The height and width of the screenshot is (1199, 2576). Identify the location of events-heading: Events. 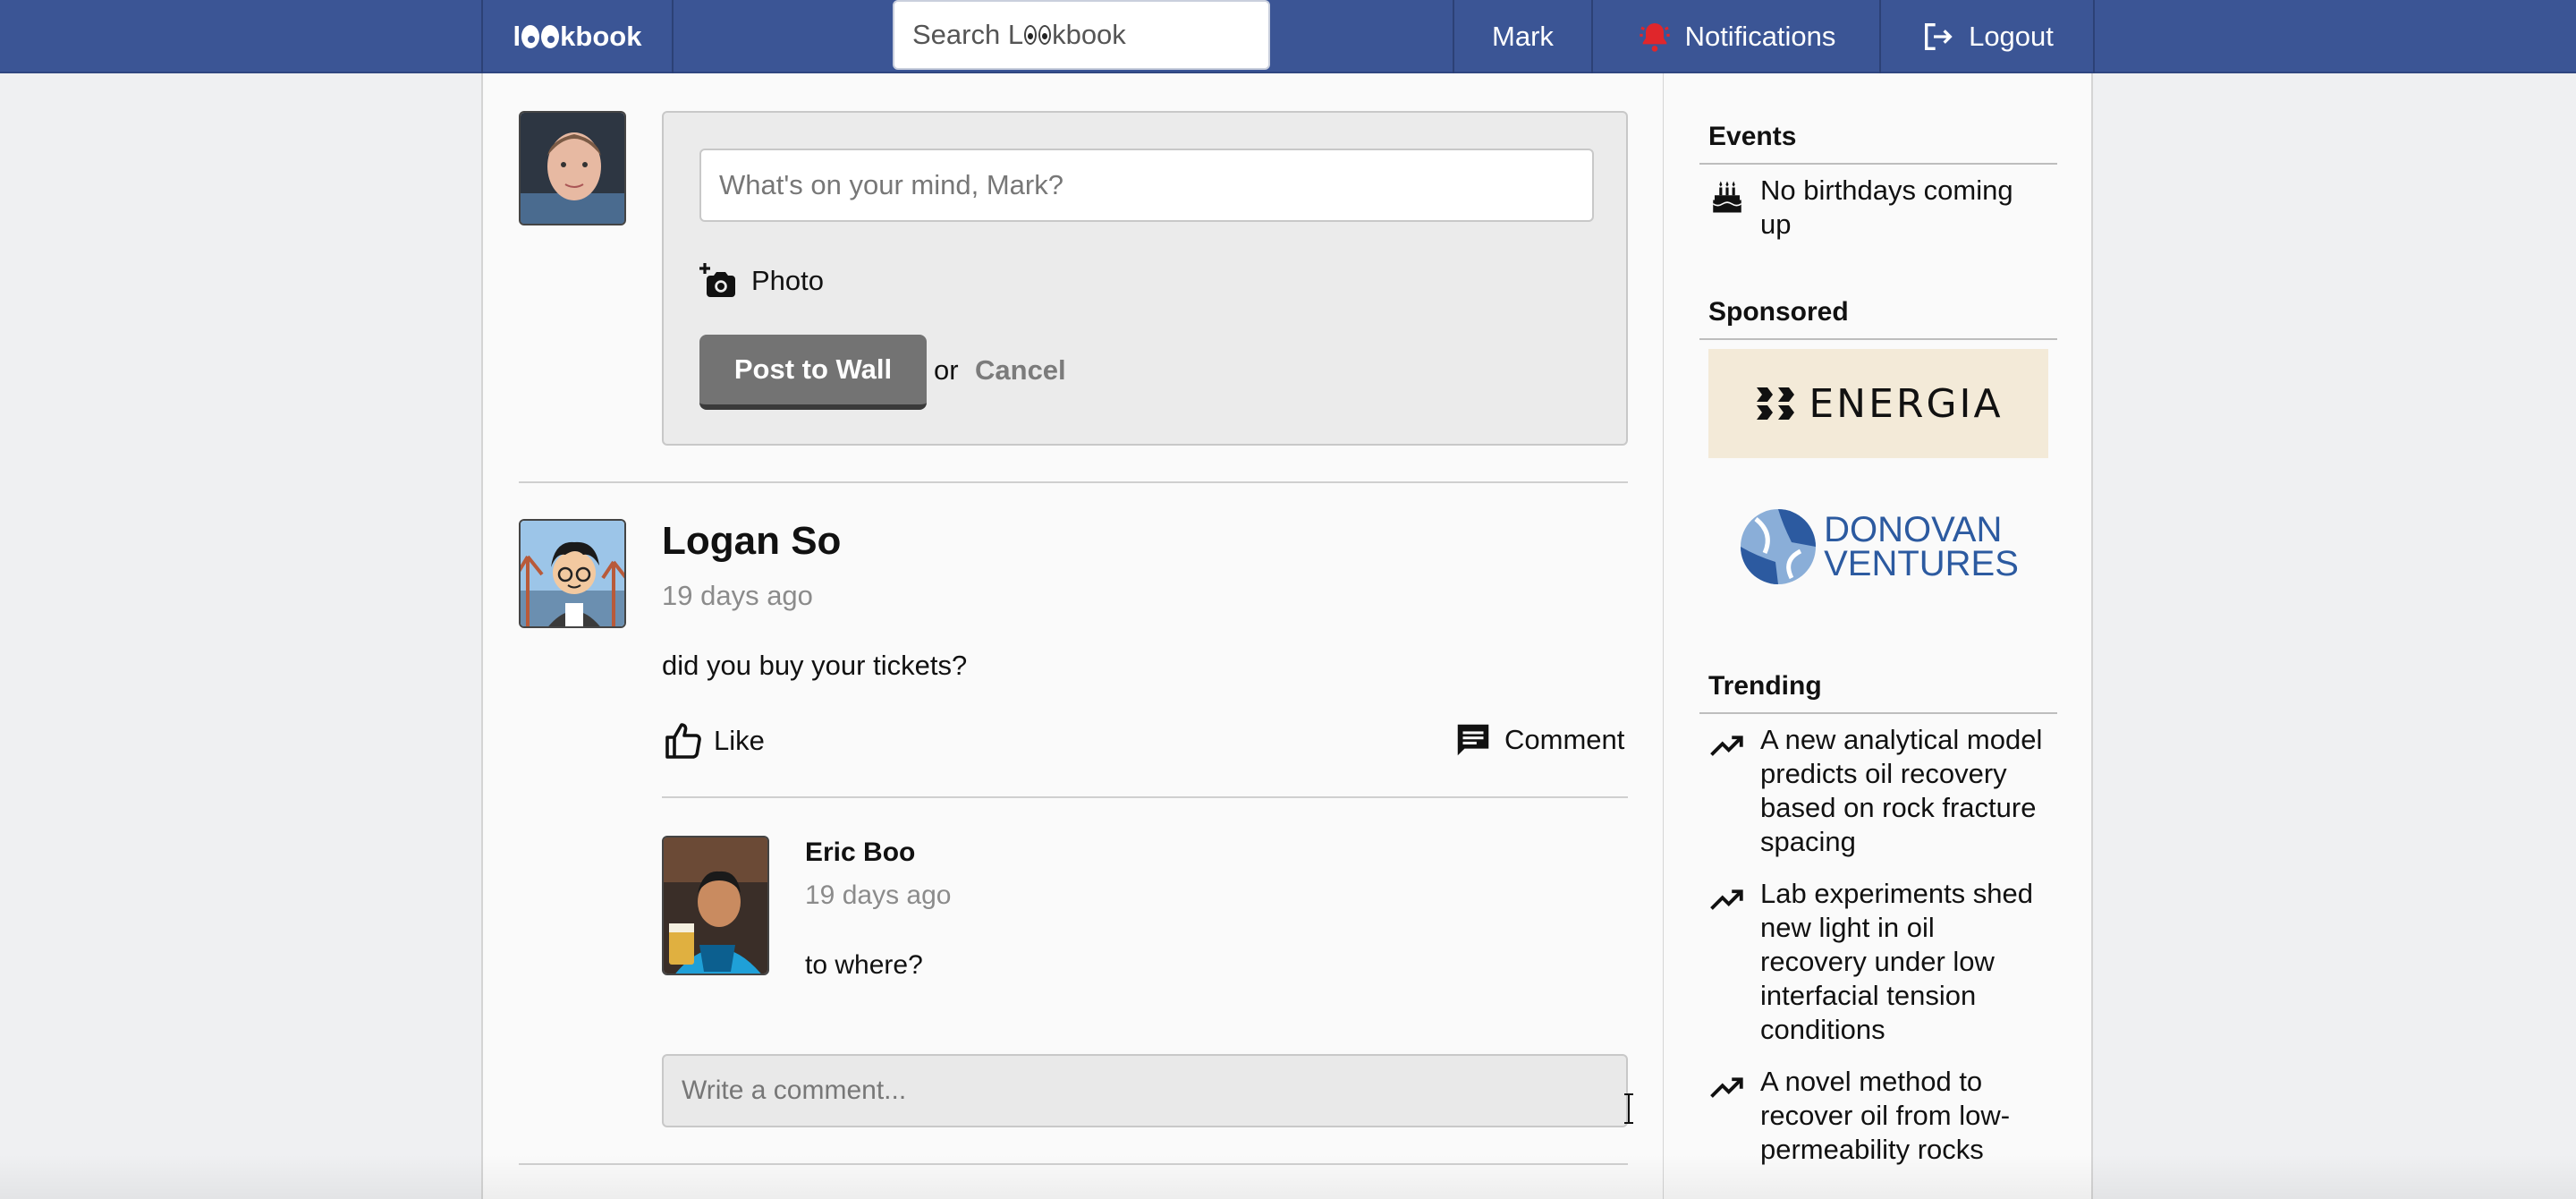
(1752, 136).